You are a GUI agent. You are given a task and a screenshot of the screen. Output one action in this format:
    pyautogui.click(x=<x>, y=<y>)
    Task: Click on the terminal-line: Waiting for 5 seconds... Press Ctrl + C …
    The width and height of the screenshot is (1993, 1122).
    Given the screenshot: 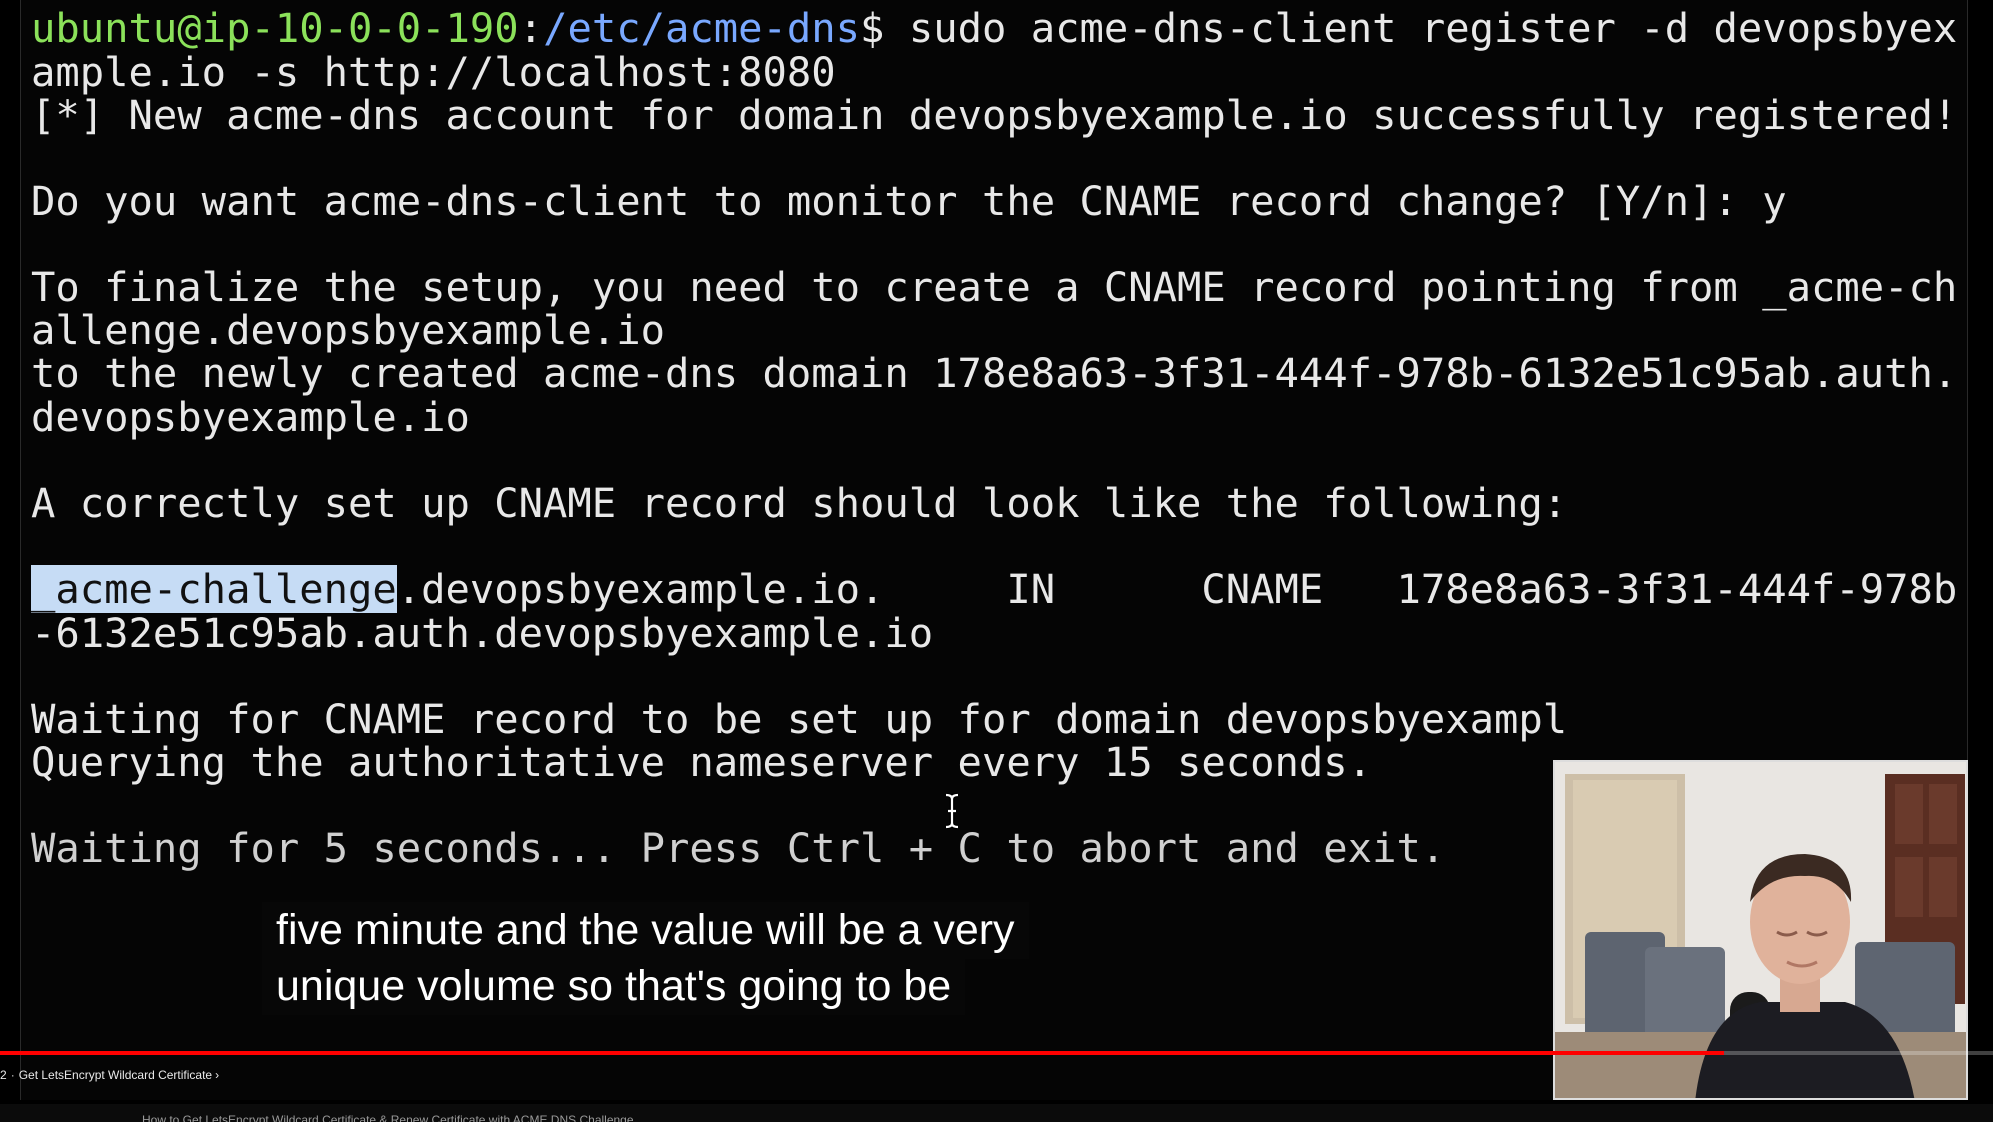 What is the action you would take?
    pyautogui.click(x=738, y=848)
    